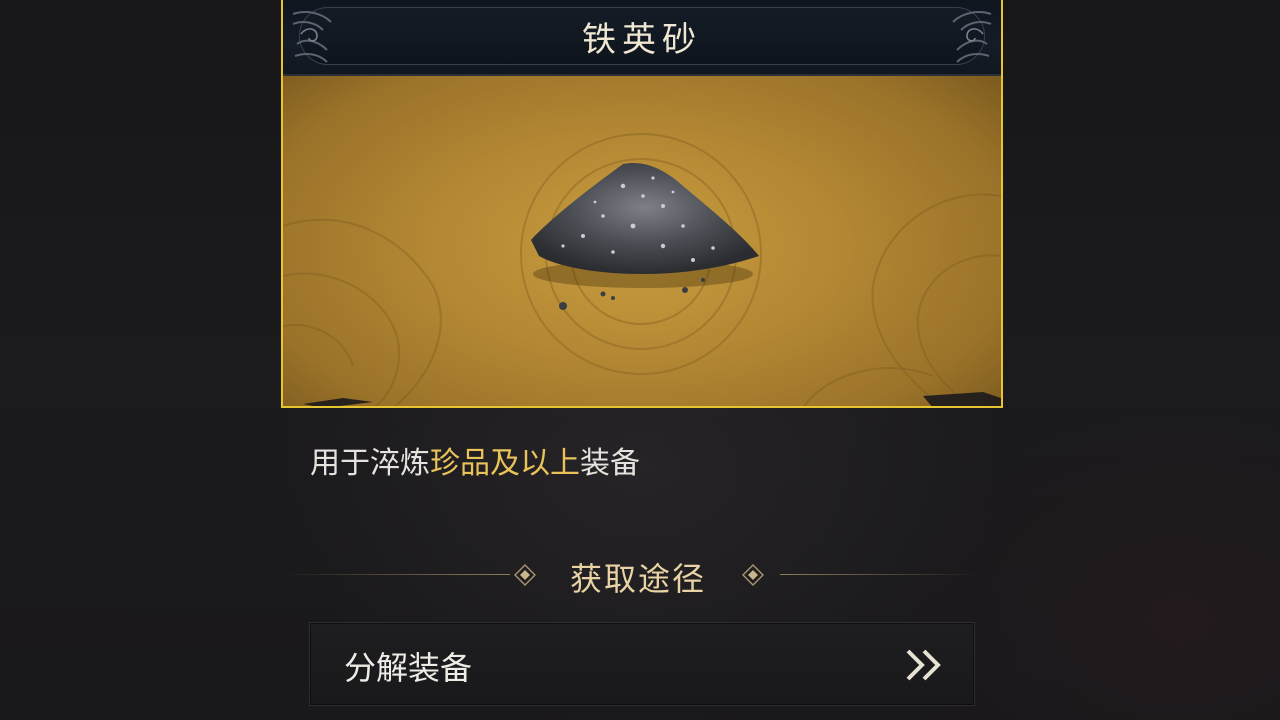 This screenshot has height=720, width=1280. What do you see at coordinates (505, 463) in the screenshot?
I see `description-highlight: 珍品及以上` at bounding box center [505, 463].